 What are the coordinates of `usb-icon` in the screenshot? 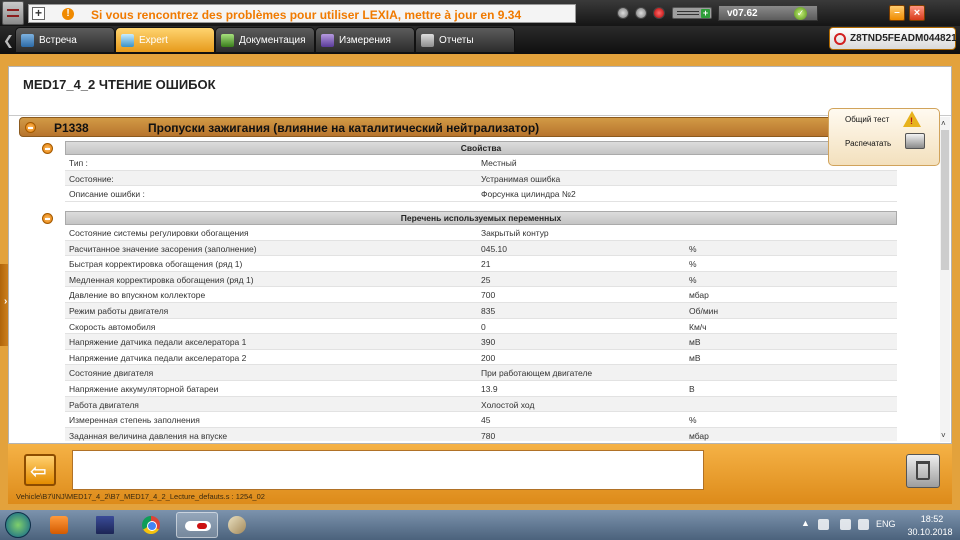 It's located at (641, 13).